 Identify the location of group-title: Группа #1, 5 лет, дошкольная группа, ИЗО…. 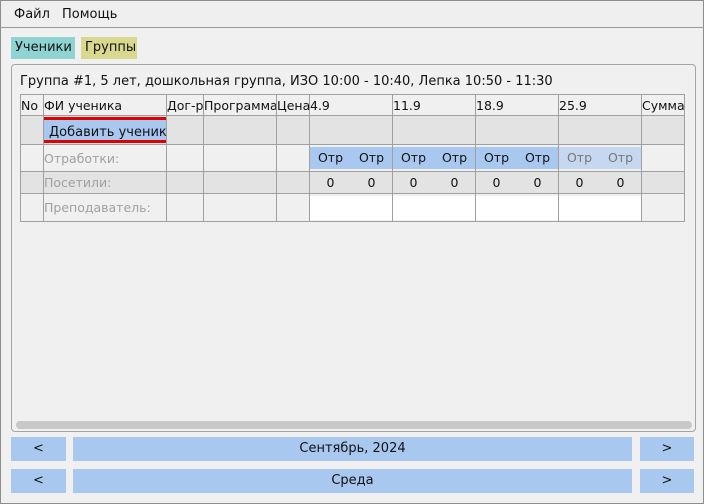
(286, 81).